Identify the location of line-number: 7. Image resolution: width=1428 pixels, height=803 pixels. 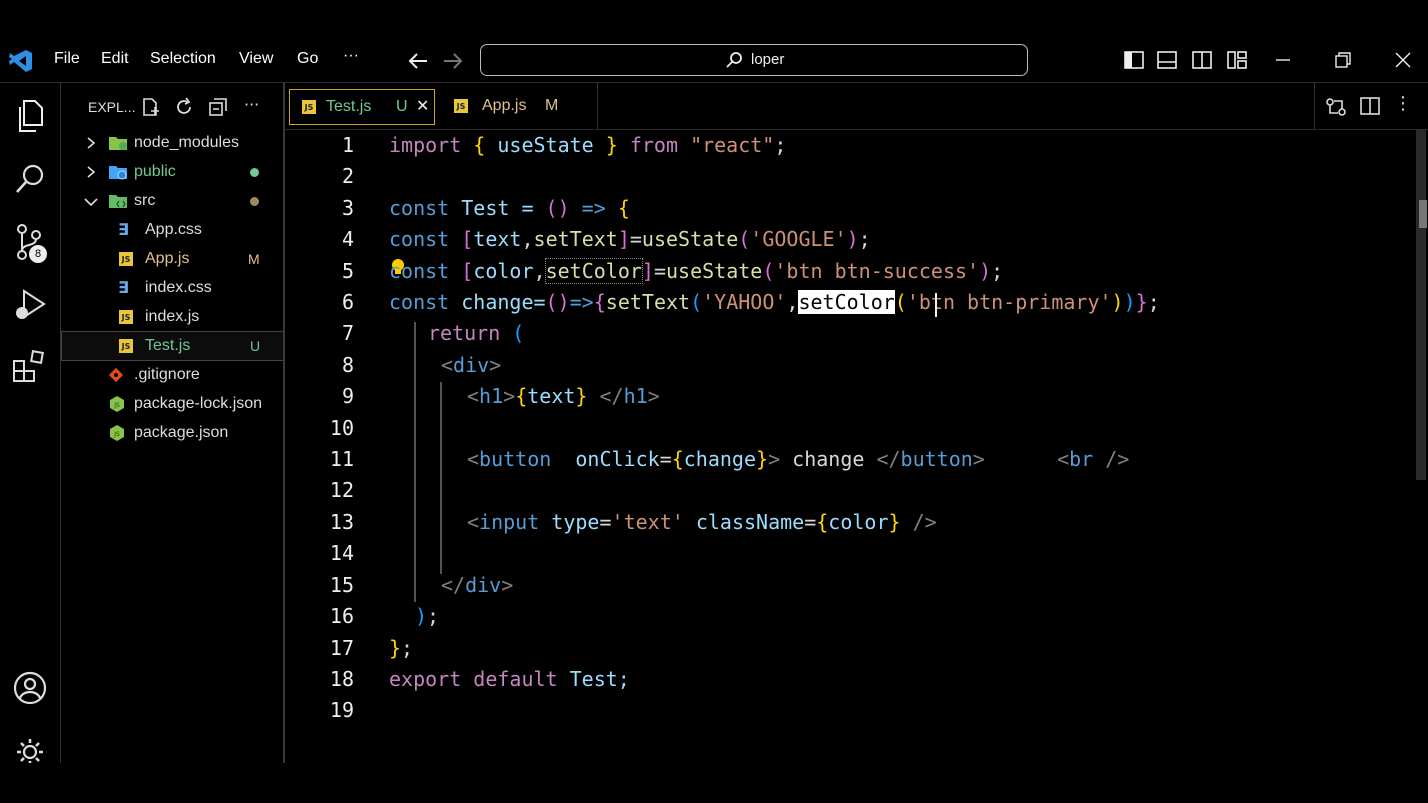
(347, 333).